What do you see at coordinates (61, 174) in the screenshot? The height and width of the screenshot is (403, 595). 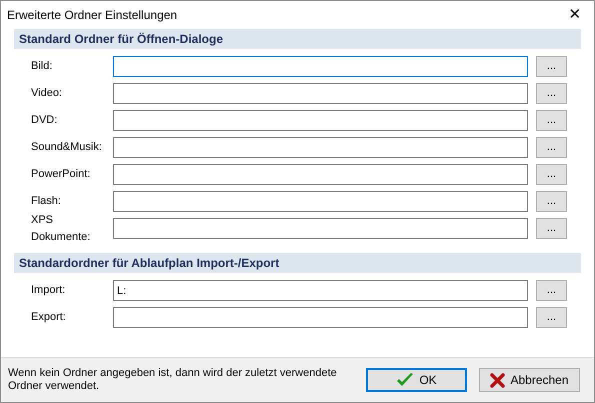 I see `field-label: PowerPoint:` at bounding box center [61, 174].